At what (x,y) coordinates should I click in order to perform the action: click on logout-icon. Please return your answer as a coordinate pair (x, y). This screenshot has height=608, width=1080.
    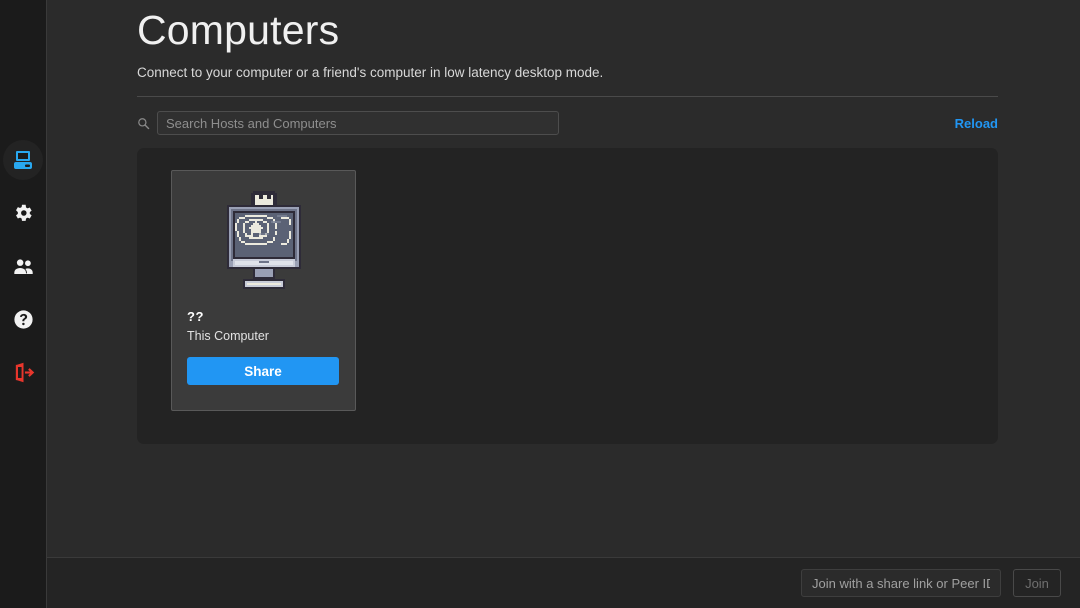
    Looking at the image, I should click on (23, 372).